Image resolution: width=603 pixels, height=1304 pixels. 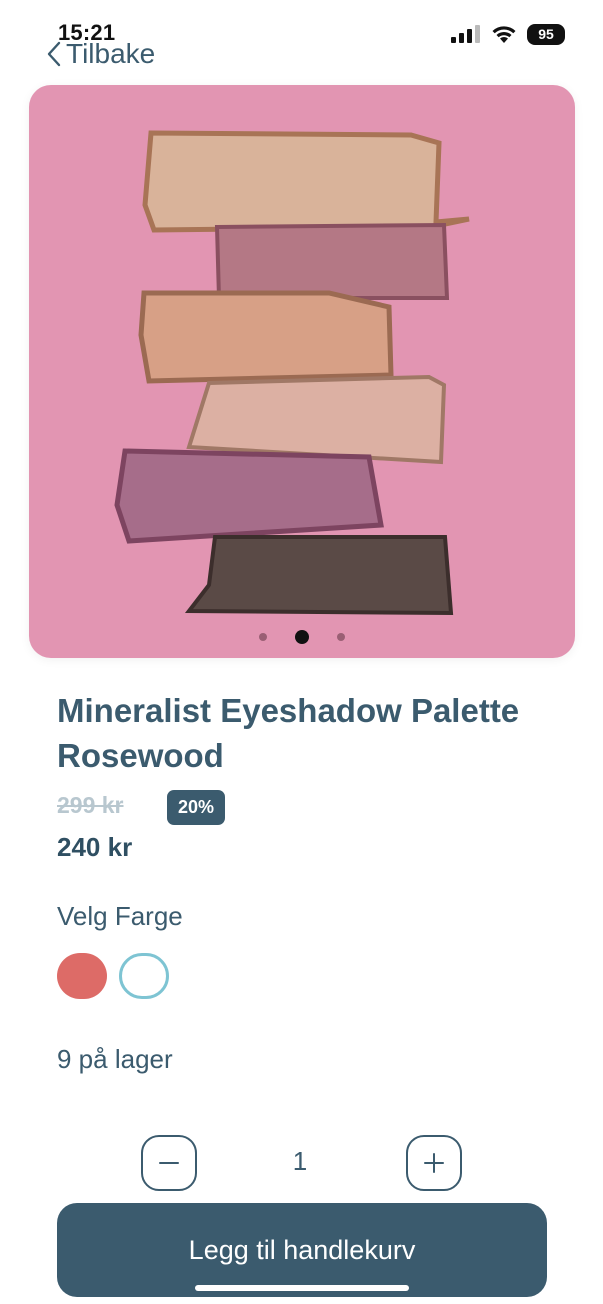 What do you see at coordinates (288, 733) in the screenshot?
I see `product-title: Mineralist Eyeshadow Palette Rosewood` at bounding box center [288, 733].